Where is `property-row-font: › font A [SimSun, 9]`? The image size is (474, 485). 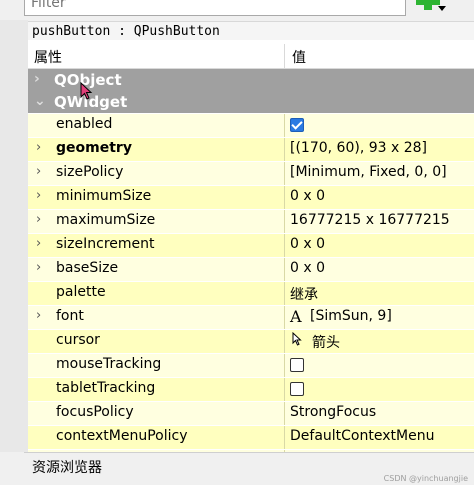
property-row-font: › font A [SimSun, 9] is located at coordinates (251, 318).